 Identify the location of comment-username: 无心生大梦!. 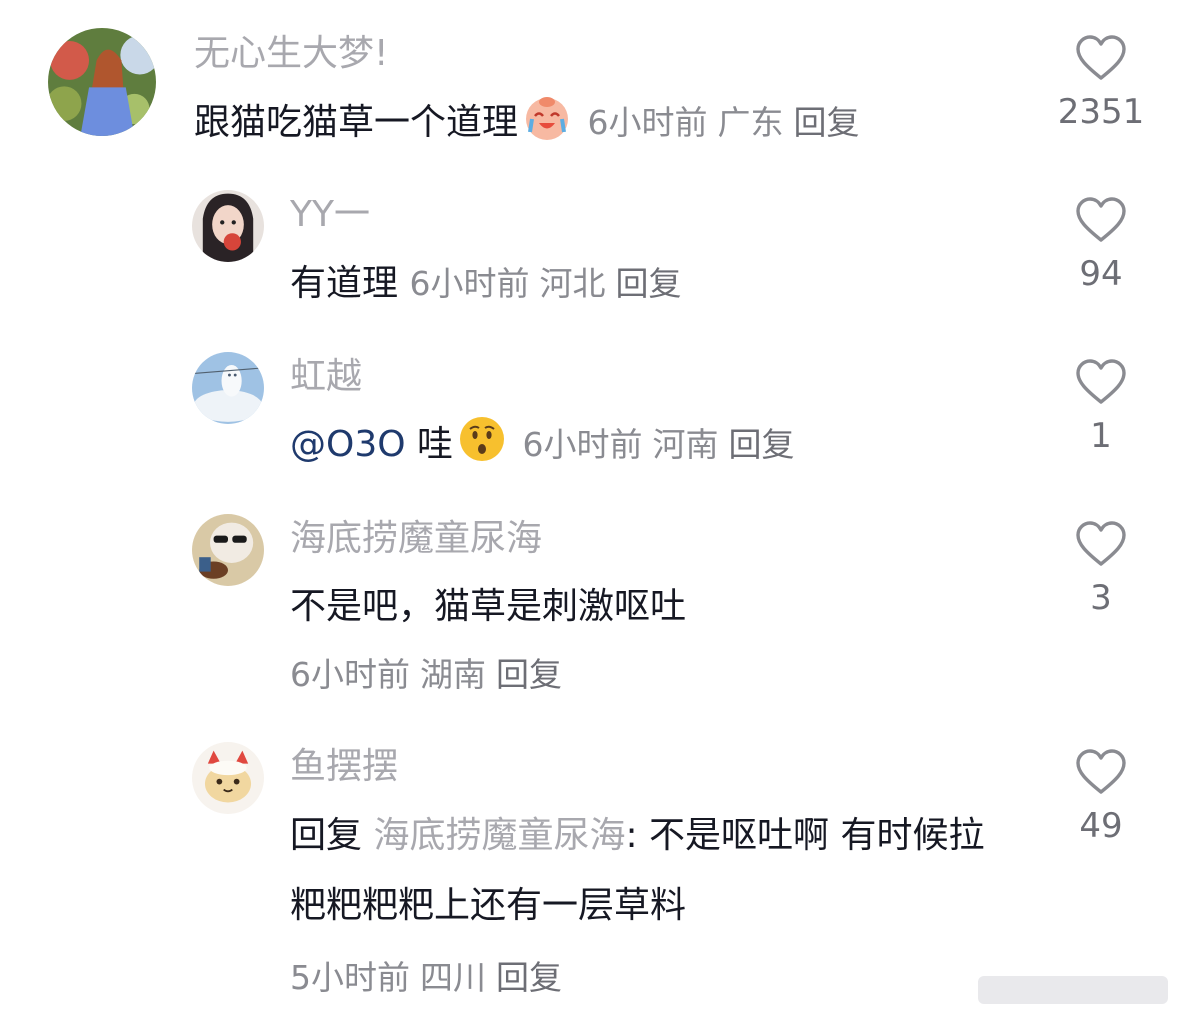
(291, 54).